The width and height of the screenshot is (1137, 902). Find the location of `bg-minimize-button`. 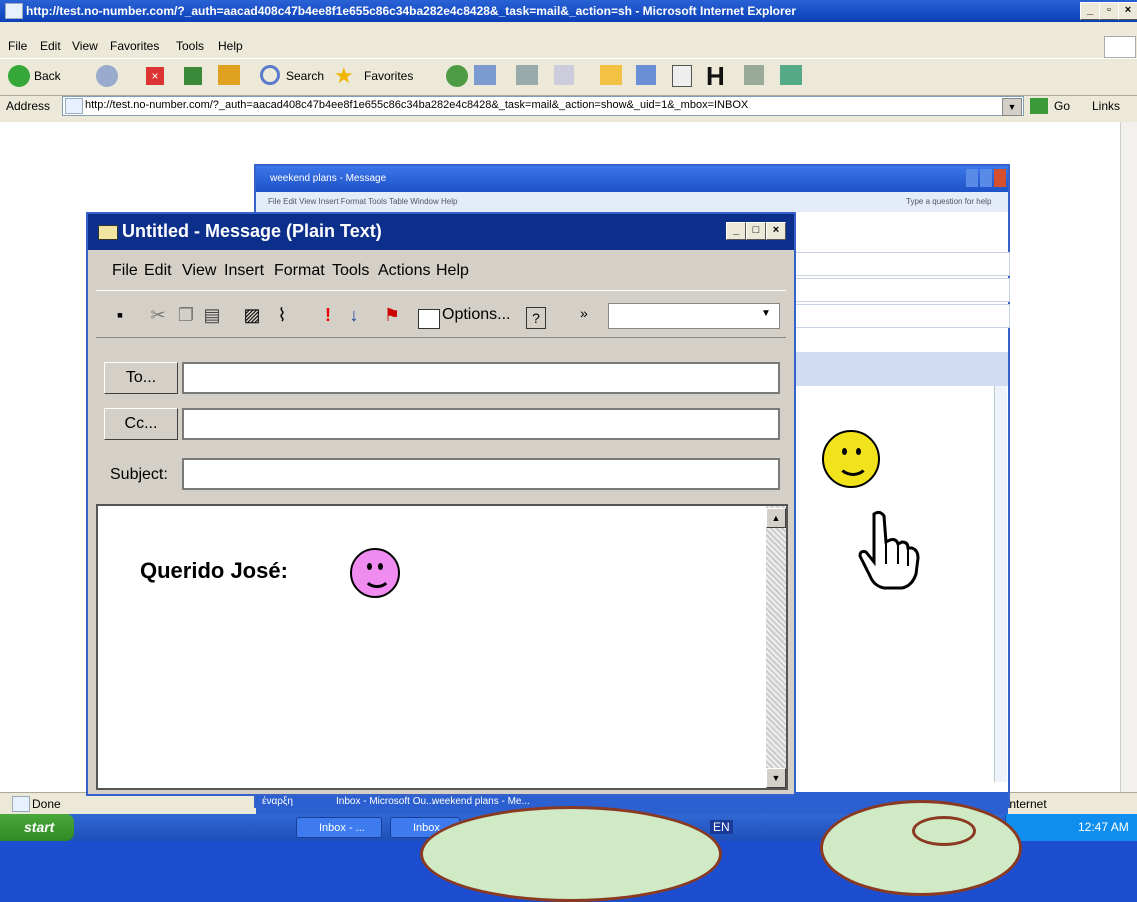

bg-minimize-button is located at coordinates (972, 178).